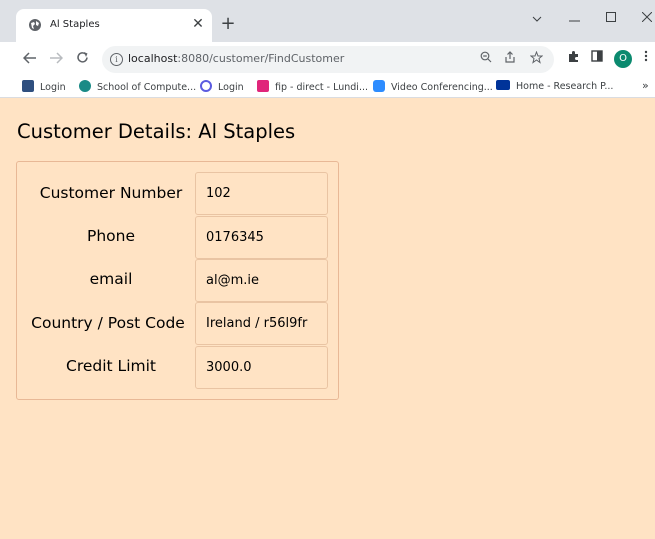 This screenshot has height=539, width=655. What do you see at coordinates (108, 323) in the screenshot?
I see `country-postcode-label: Country / Post Code` at bounding box center [108, 323].